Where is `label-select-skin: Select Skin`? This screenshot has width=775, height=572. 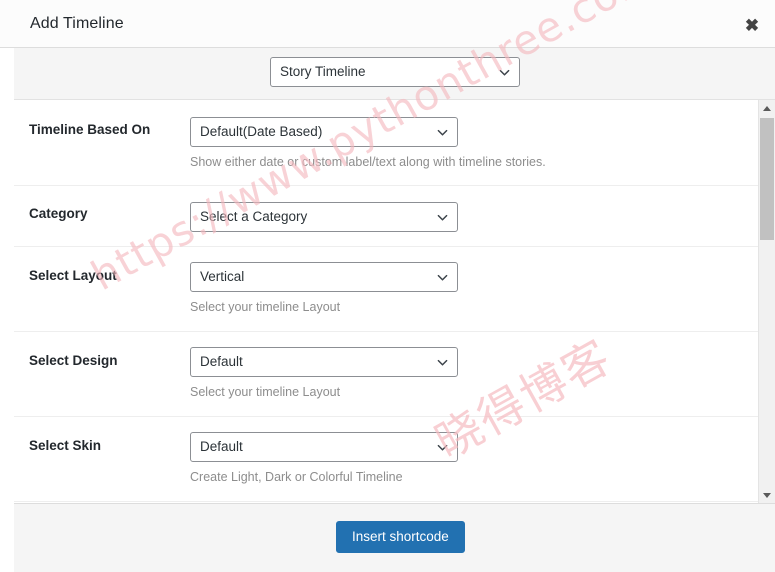 label-select-skin: Select Skin is located at coordinates (65, 445).